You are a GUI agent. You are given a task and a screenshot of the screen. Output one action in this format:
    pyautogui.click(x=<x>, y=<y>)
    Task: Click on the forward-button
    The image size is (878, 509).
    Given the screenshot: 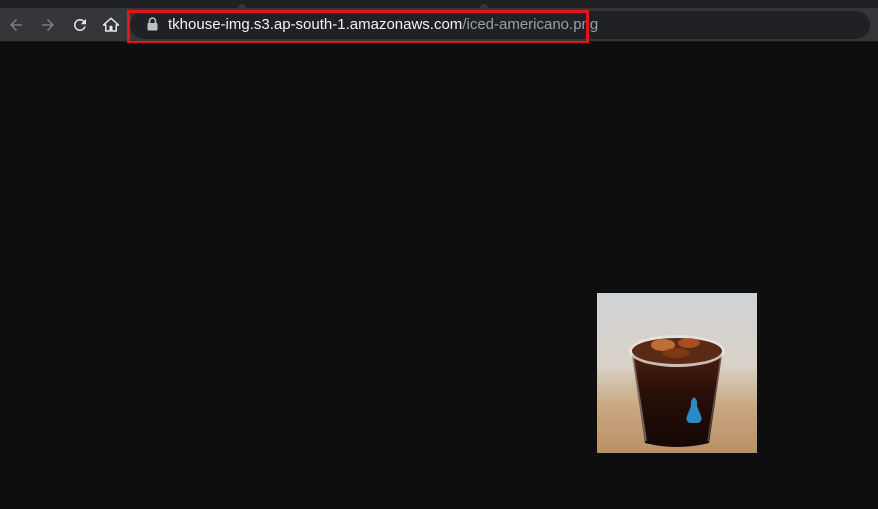 What is the action you would take?
    pyautogui.click(x=48, y=25)
    